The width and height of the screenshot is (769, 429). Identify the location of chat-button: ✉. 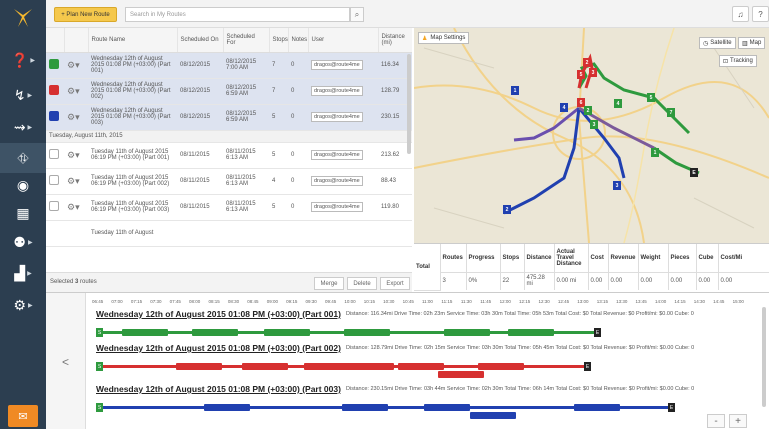
(23, 416).